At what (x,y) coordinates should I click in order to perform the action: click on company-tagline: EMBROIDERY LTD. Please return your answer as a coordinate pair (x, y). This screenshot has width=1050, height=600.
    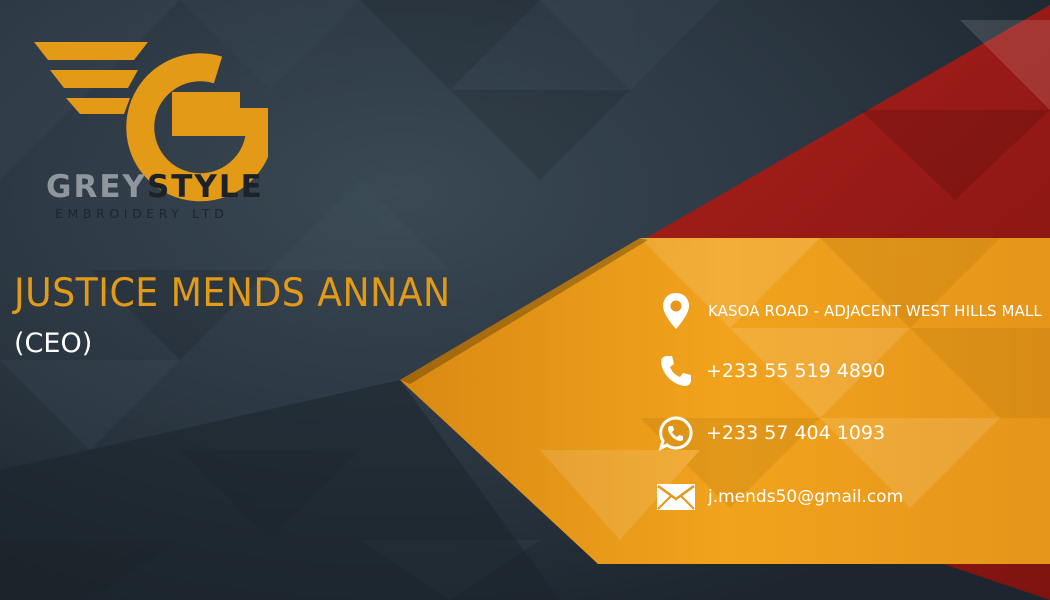
    Looking at the image, I should click on (142, 213).